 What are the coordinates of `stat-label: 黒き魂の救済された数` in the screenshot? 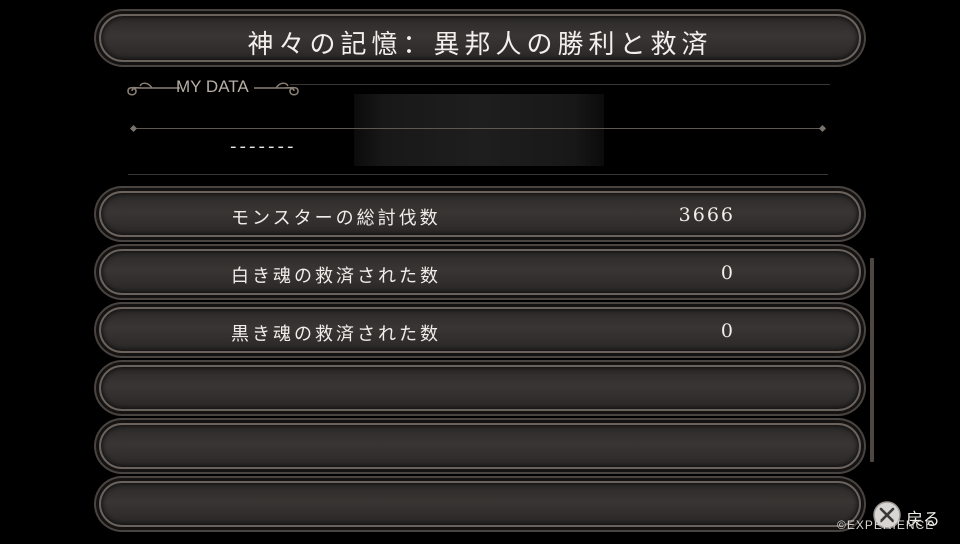 It's located at (336, 334).